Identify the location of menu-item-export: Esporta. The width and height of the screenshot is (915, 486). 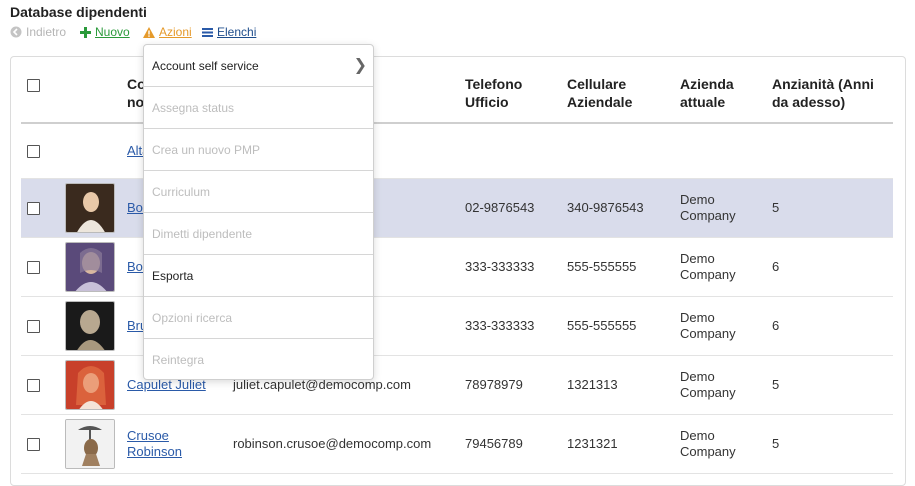
(258, 276).